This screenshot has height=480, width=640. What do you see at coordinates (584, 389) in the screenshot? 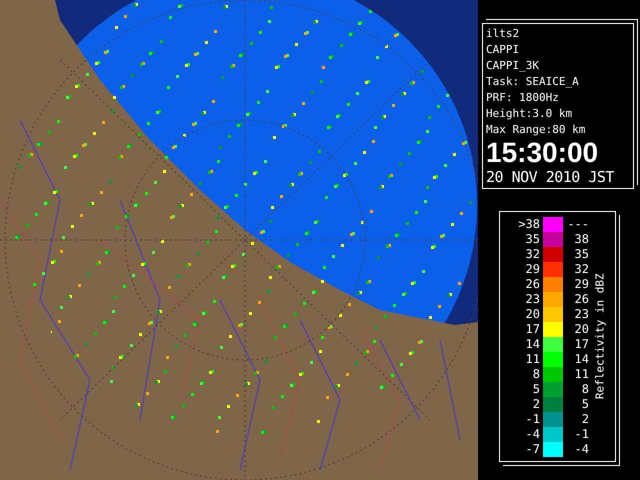
I see `legend-high-value: 8` at bounding box center [584, 389].